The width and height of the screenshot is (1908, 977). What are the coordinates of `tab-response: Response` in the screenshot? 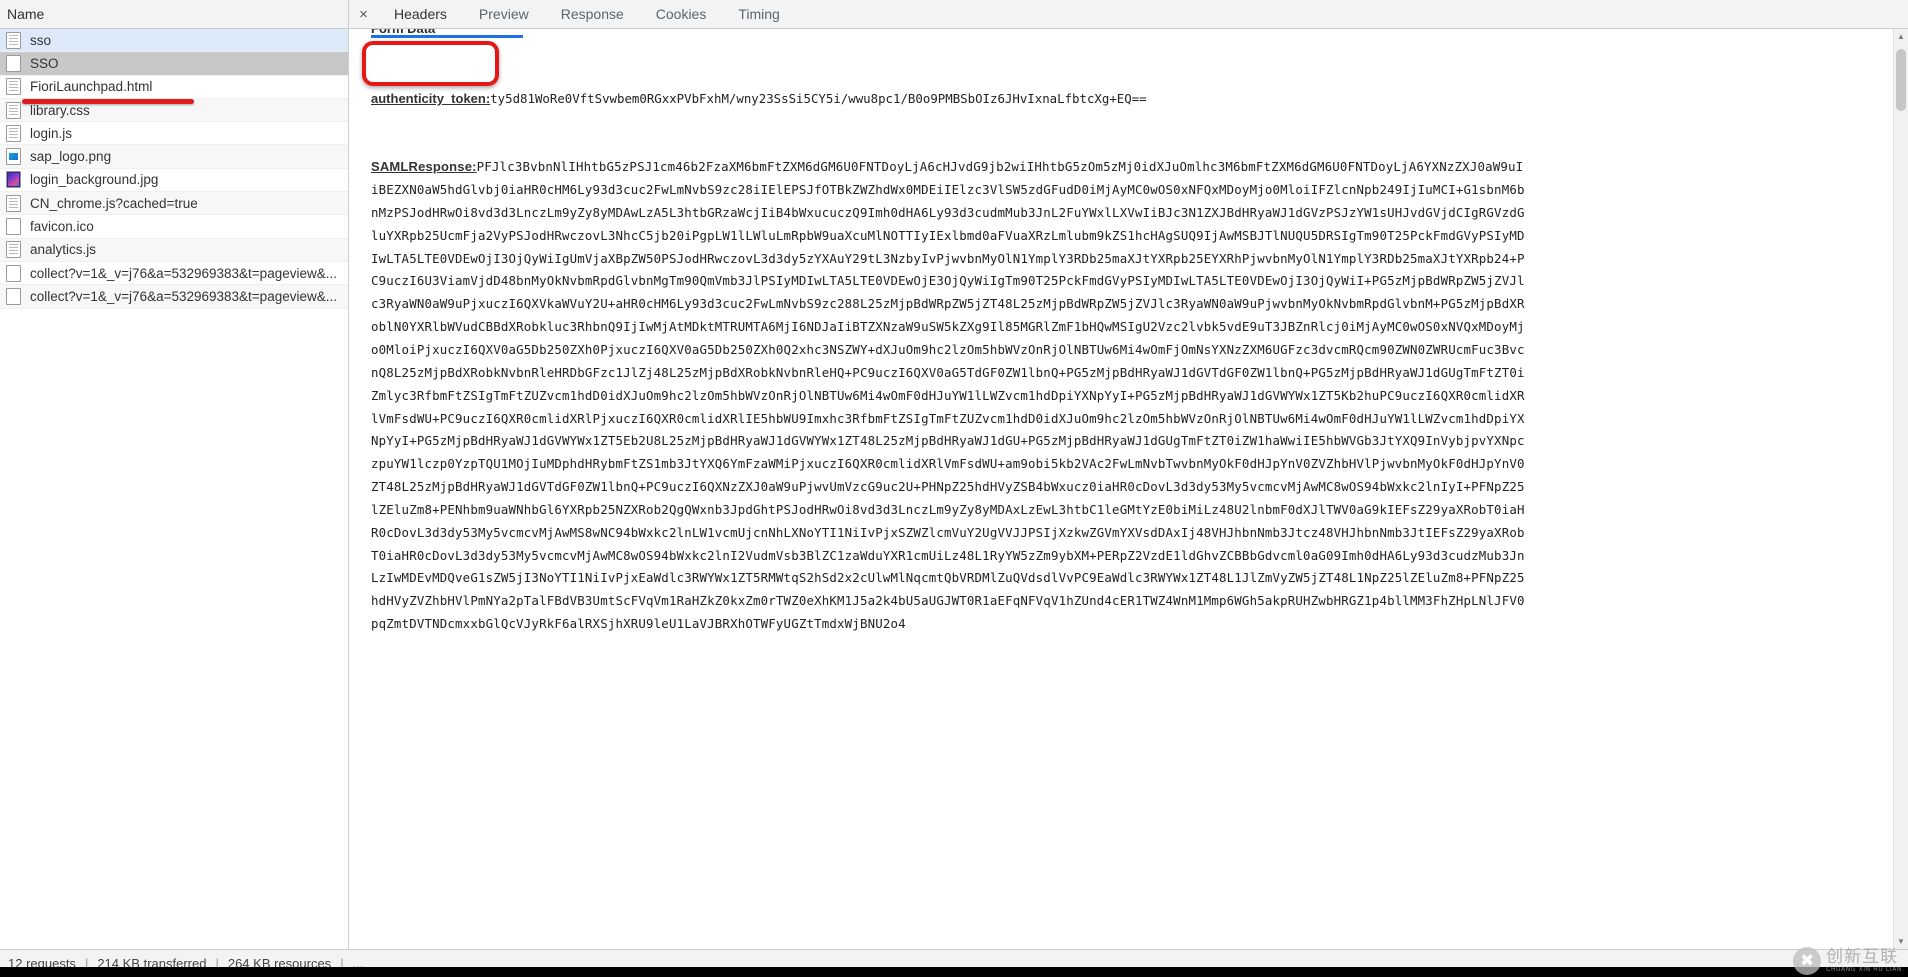 It's located at (592, 14).